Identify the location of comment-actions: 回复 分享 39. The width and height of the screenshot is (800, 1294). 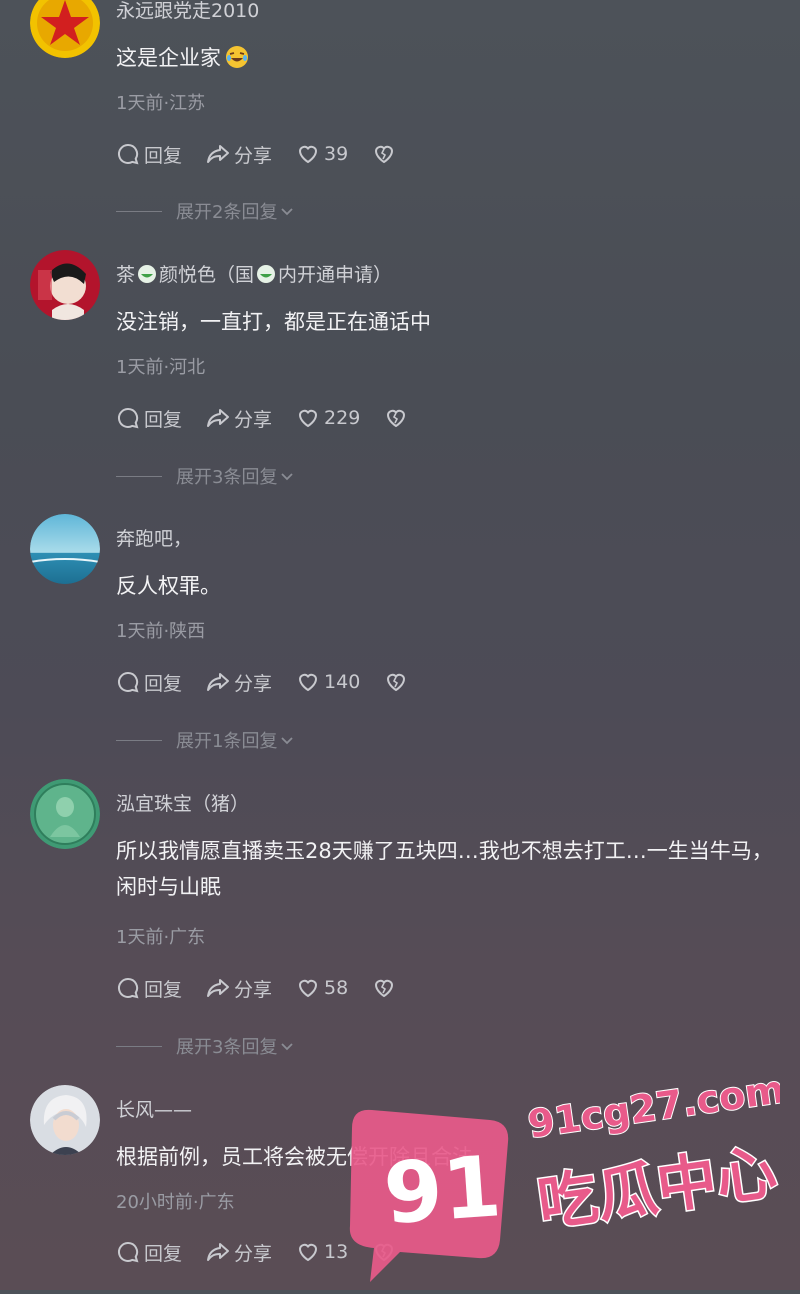
(270, 154).